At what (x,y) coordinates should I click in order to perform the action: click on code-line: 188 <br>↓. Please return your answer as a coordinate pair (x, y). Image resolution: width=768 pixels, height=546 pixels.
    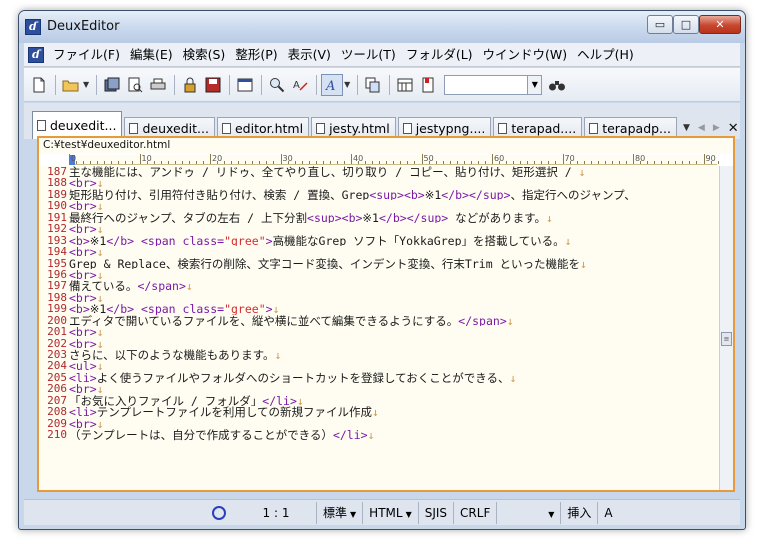
    Looking at the image, I should click on (379, 183).